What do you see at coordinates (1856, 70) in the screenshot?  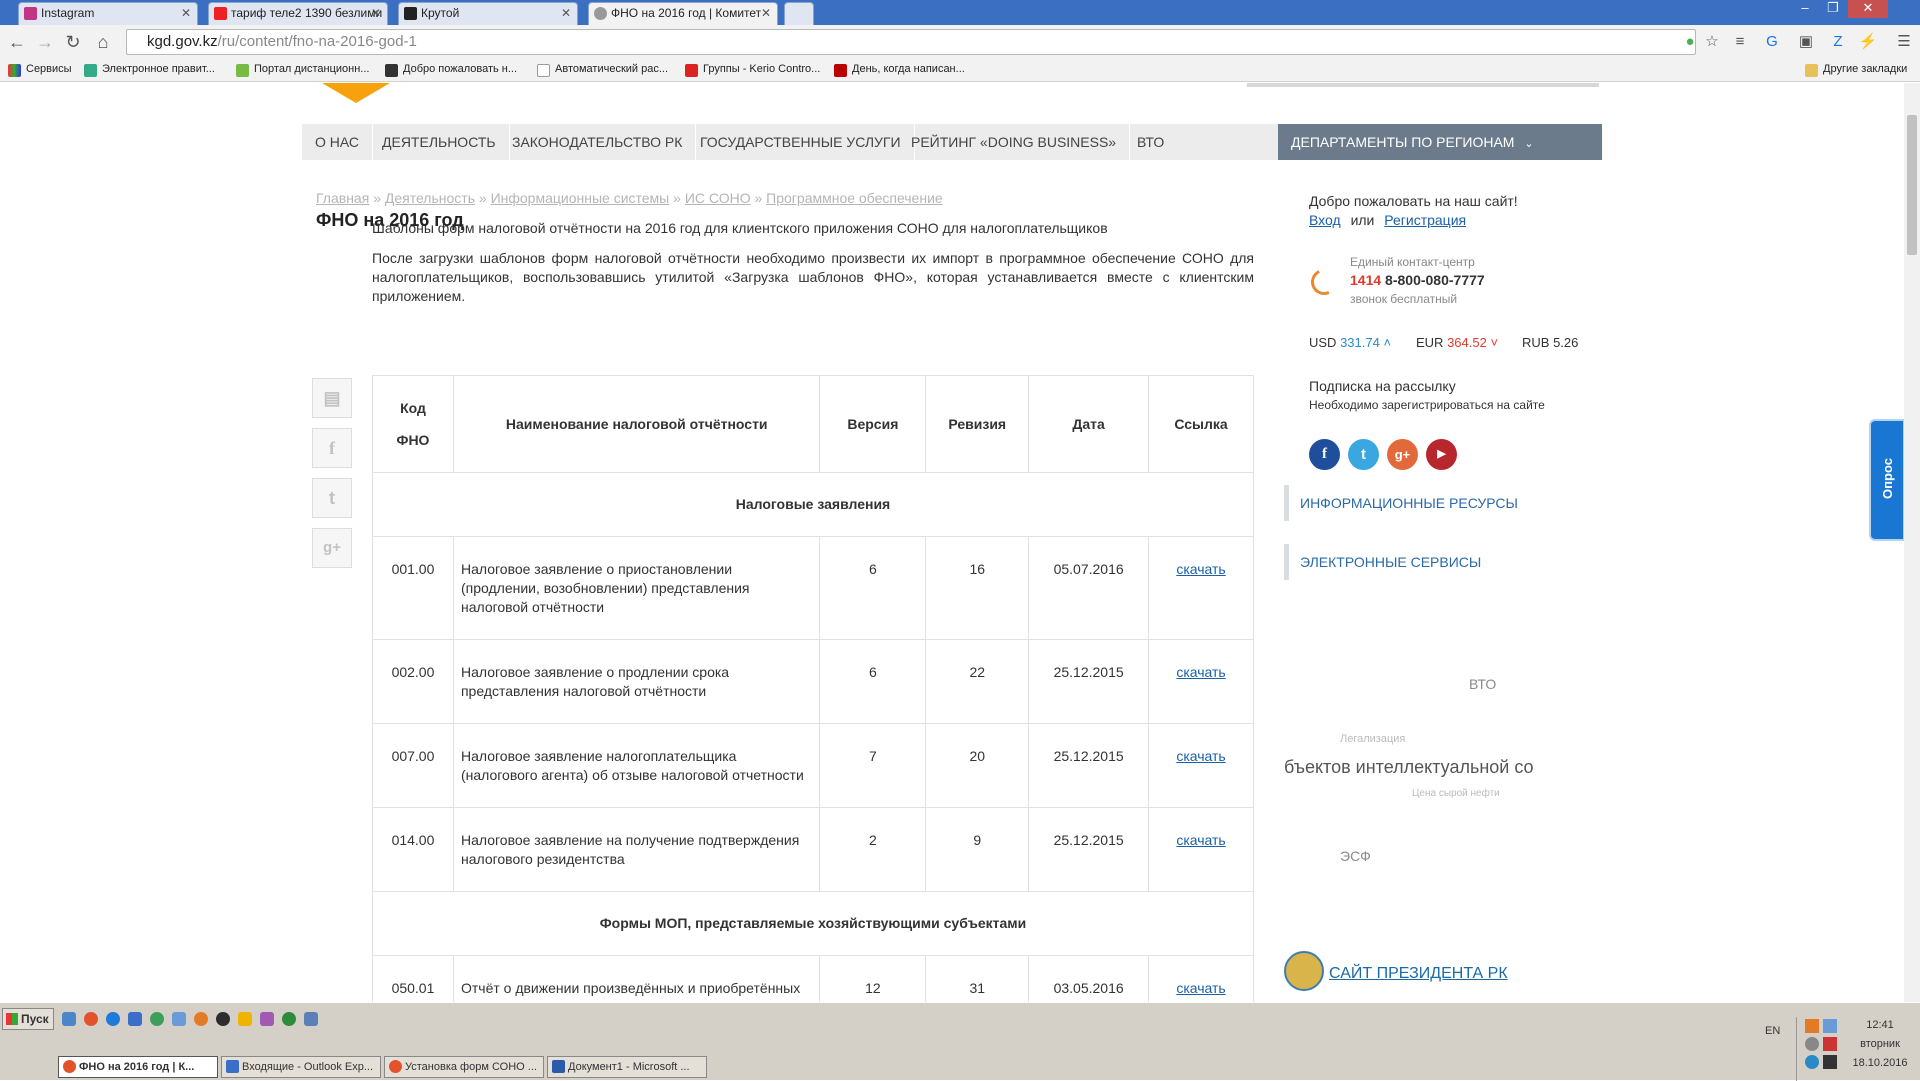 I see `bookmark-other: Другие закладки` at bounding box center [1856, 70].